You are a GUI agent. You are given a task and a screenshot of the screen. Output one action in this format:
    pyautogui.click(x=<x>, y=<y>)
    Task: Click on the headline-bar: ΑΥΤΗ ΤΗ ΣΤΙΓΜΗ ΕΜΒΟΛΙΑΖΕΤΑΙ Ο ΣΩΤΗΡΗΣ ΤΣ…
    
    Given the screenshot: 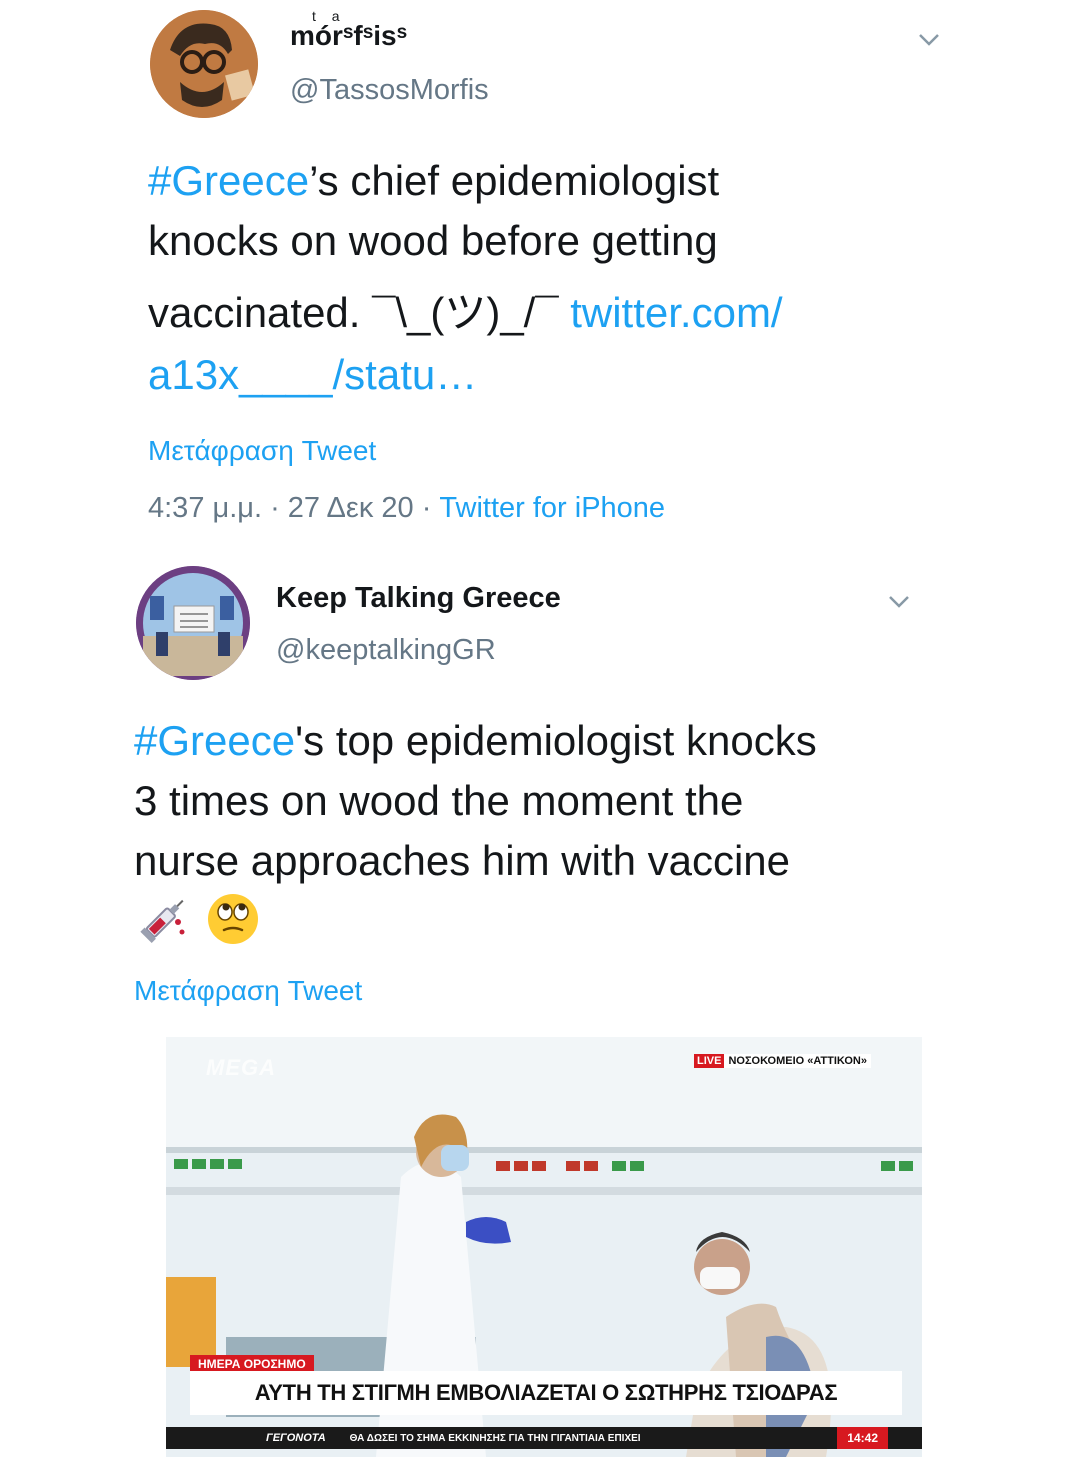 What is the action you would take?
    pyautogui.click(x=546, y=1393)
    